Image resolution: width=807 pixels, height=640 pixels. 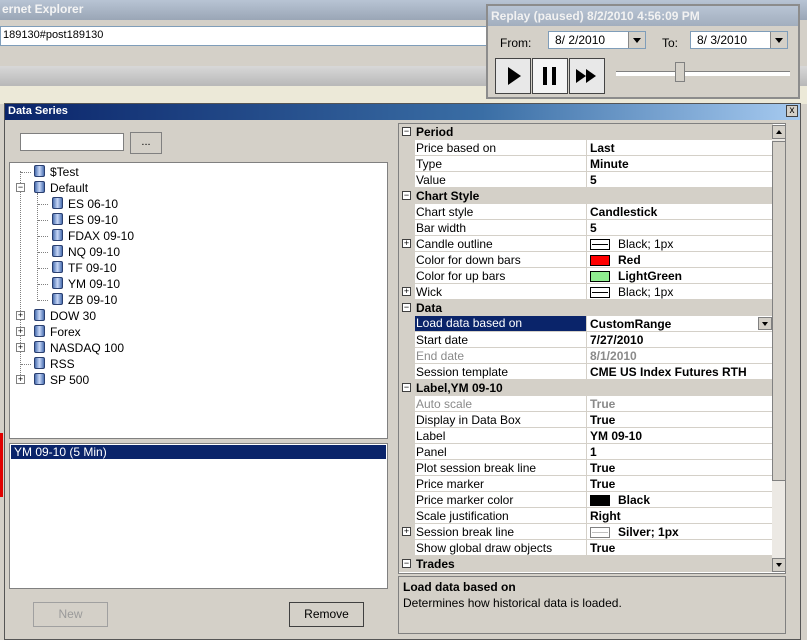 I want to click on tree-item-es-09-10: ES 09-10, so click(x=195, y=220).